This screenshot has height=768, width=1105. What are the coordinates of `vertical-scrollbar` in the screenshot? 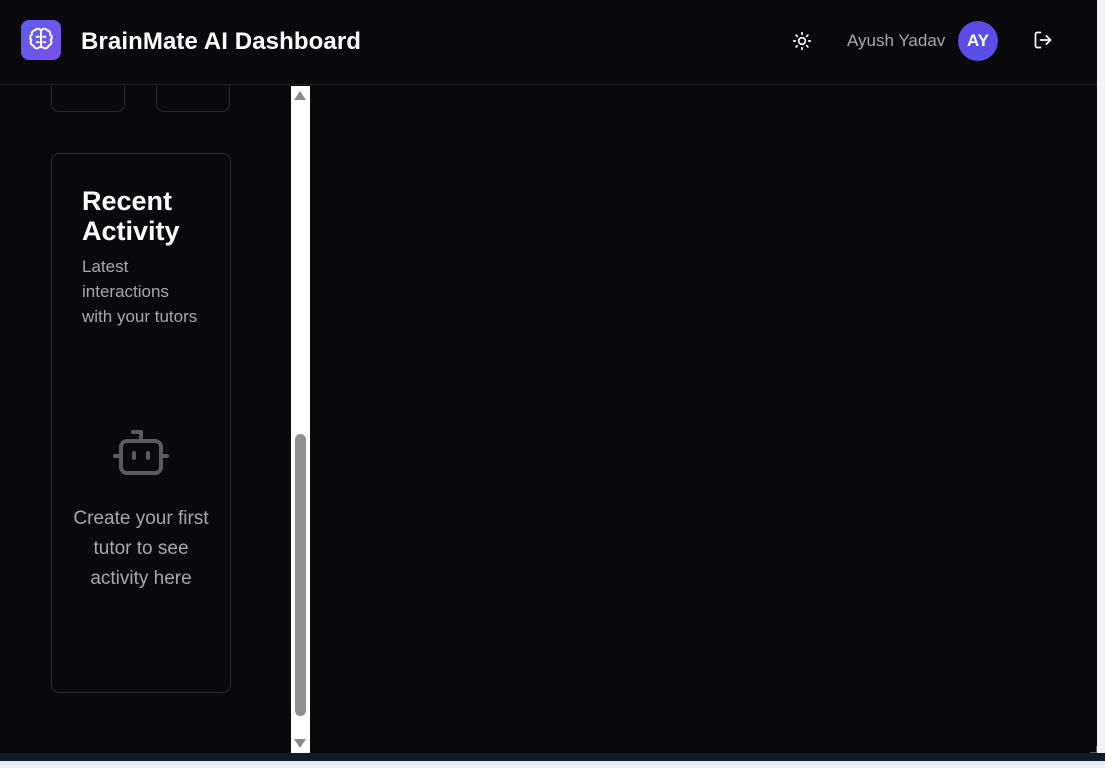 It's located at (300, 419).